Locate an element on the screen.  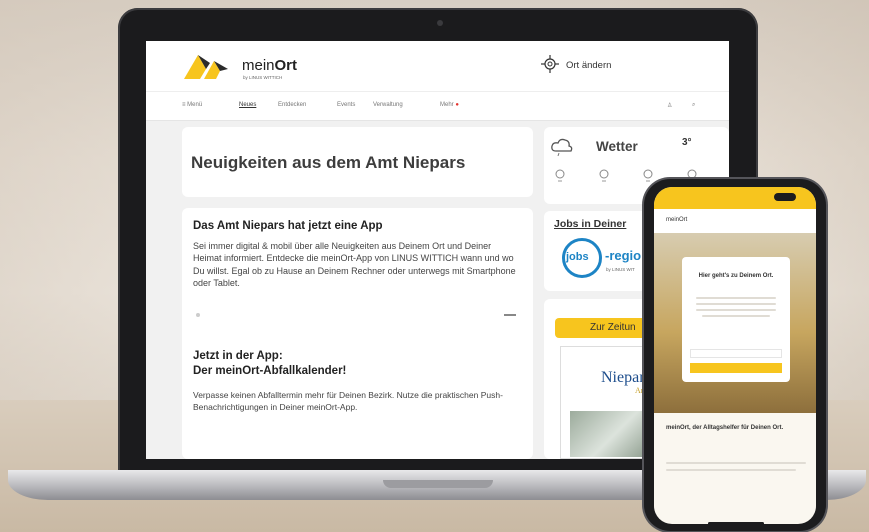
phone-dynamic-island is located at coordinates (785, 197).